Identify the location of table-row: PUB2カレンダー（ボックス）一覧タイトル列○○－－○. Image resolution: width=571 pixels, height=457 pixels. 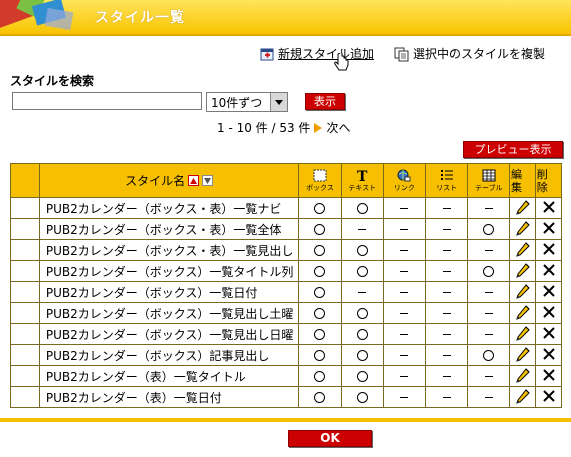
(286, 271).